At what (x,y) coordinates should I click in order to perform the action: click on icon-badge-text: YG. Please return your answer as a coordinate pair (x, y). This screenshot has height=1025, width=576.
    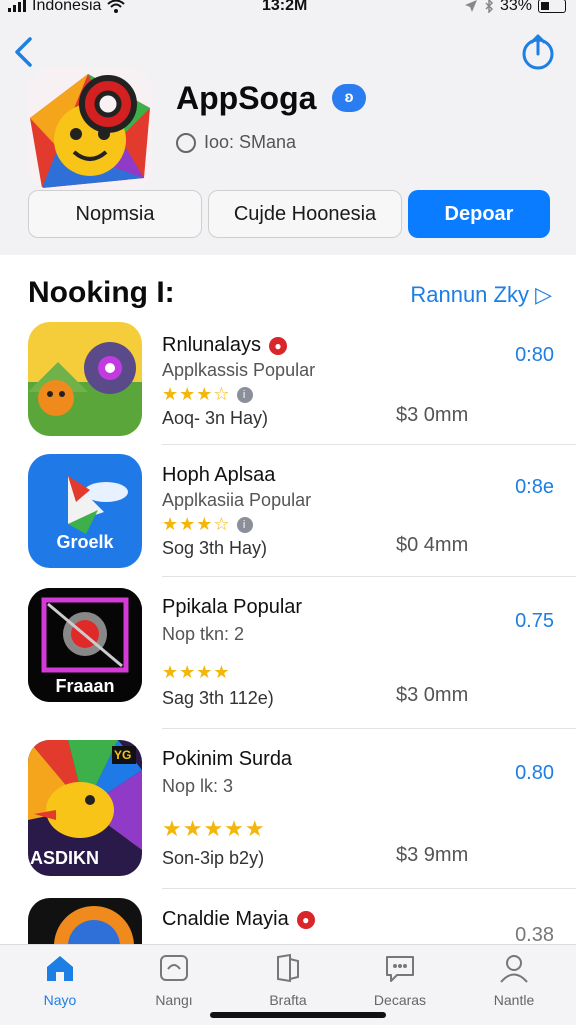
    Looking at the image, I should click on (123, 755).